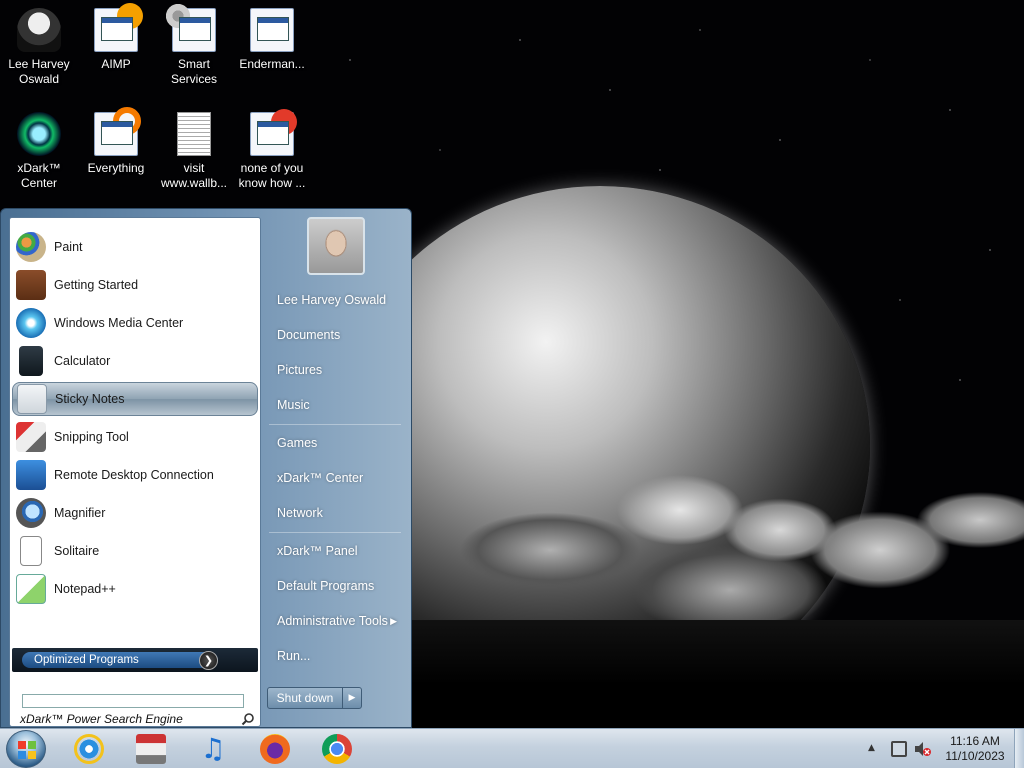 This screenshot has height=768, width=1024. I want to click on red-app-icon, so click(273, 132).